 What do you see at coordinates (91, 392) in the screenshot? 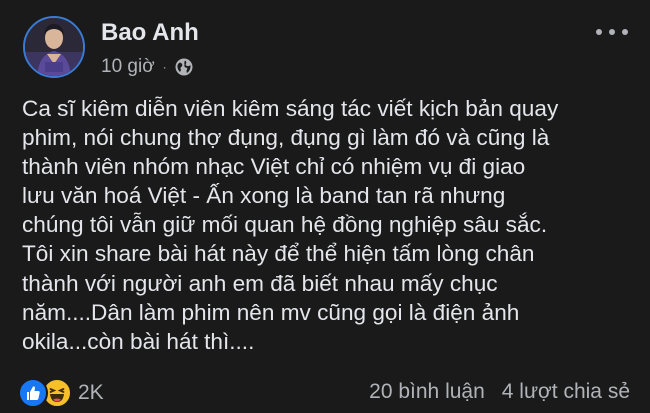
I see `reaction-count: 2K` at bounding box center [91, 392].